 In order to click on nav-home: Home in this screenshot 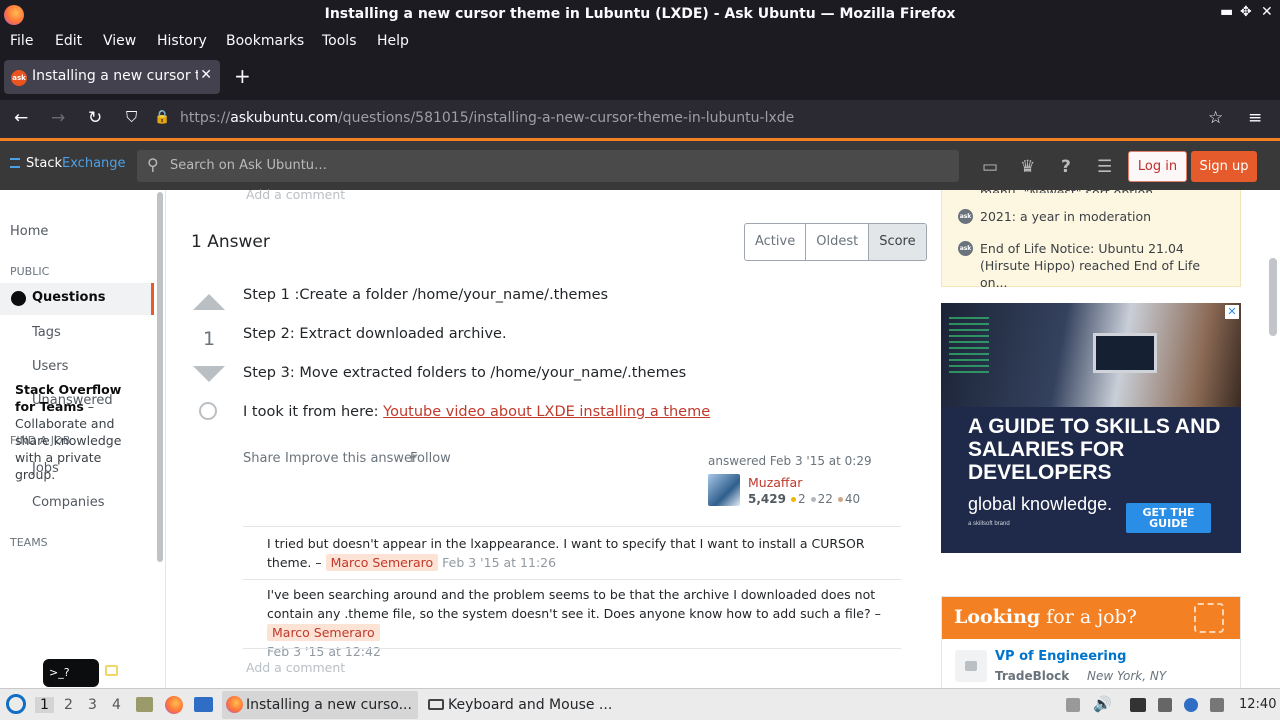, I will do `click(29, 231)`.